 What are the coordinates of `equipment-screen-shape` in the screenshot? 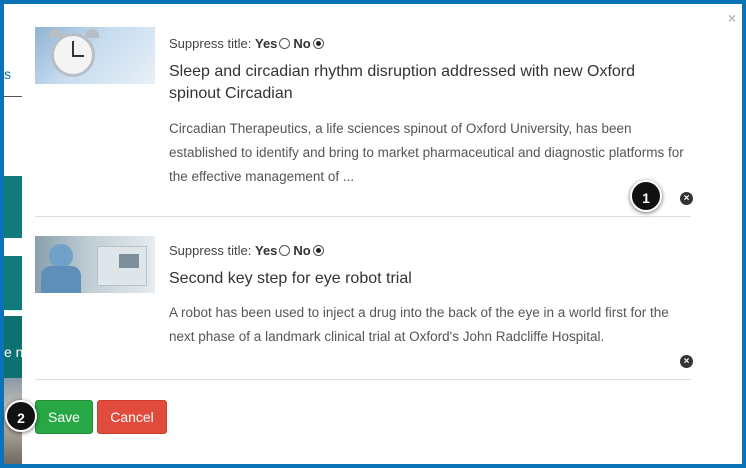 It's located at (129, 261).